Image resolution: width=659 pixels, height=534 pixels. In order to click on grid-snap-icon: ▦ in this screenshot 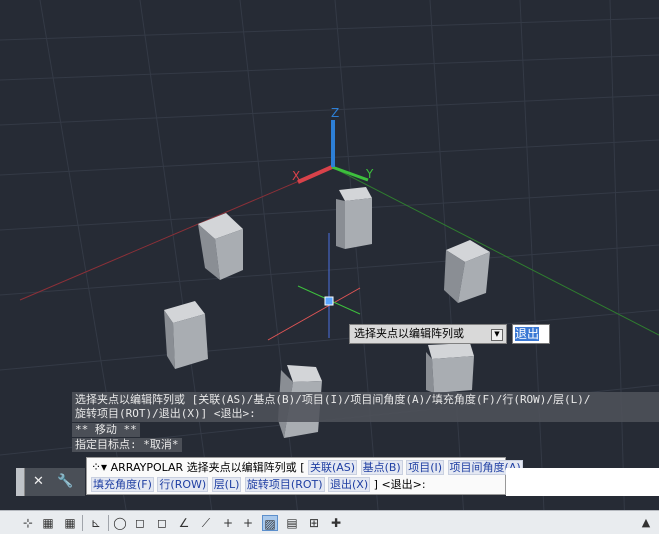, I will do `click(70, 523)`.